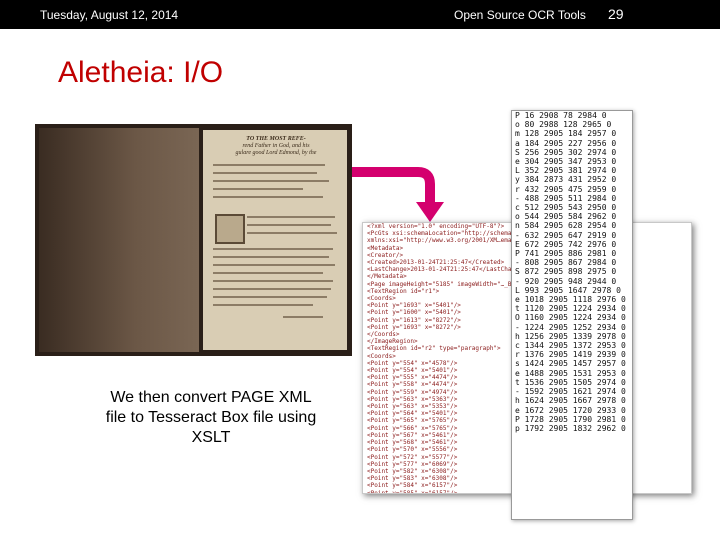 The height and width of the screenshot is (540, 720). What do you see at coordinates (566, 217) in the screenshot?
I see `box-line: o 544 2905 584 2962 0` at bounding box center [566, 217].